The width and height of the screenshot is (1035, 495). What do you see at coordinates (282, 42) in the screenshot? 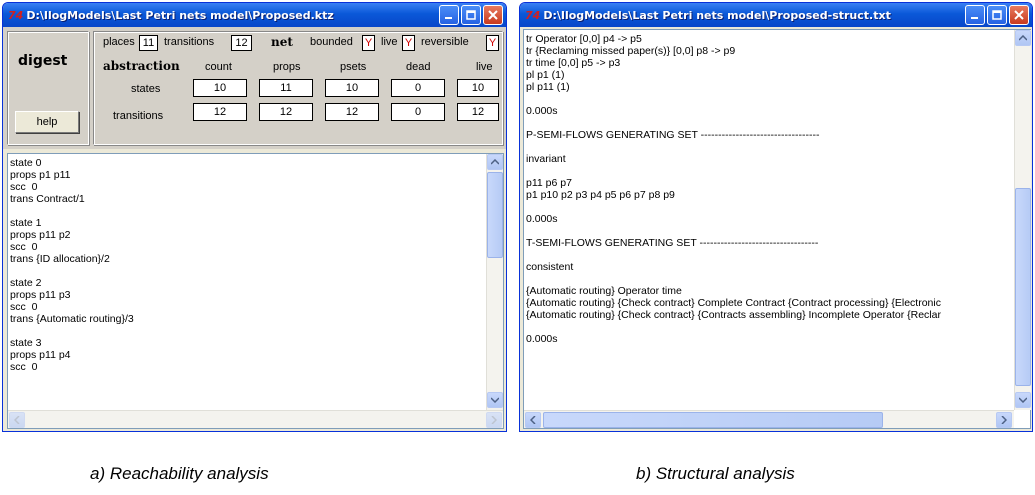
I see `net-label: net` at bounding box center [282, 42].